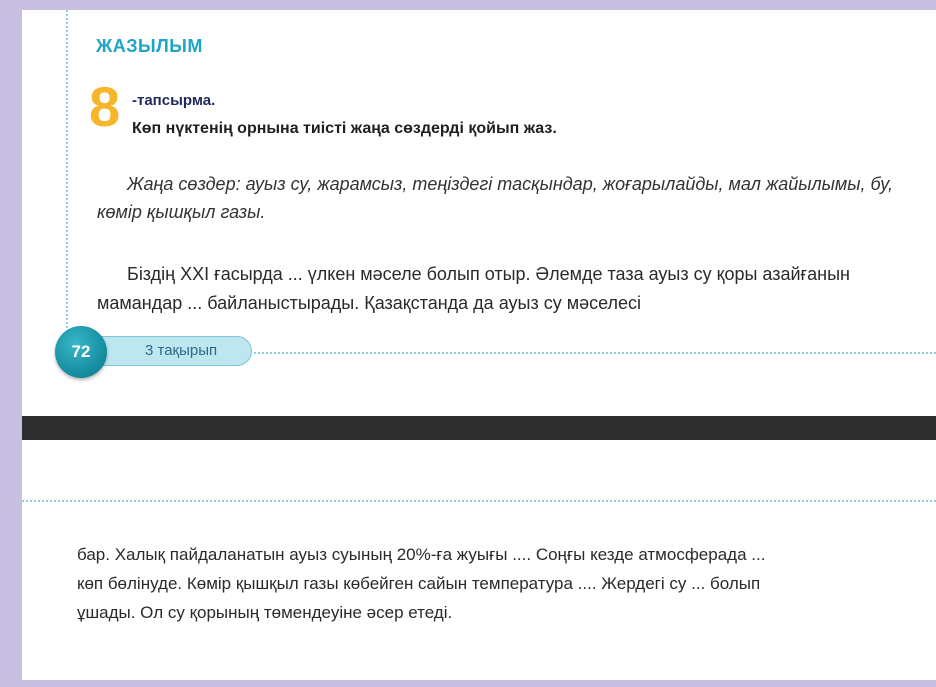 The image size is (936, 687). Describe the element at coordinates (170, 351) in the screenshot. I see `topic-tab: 3 тақырып` at that location.